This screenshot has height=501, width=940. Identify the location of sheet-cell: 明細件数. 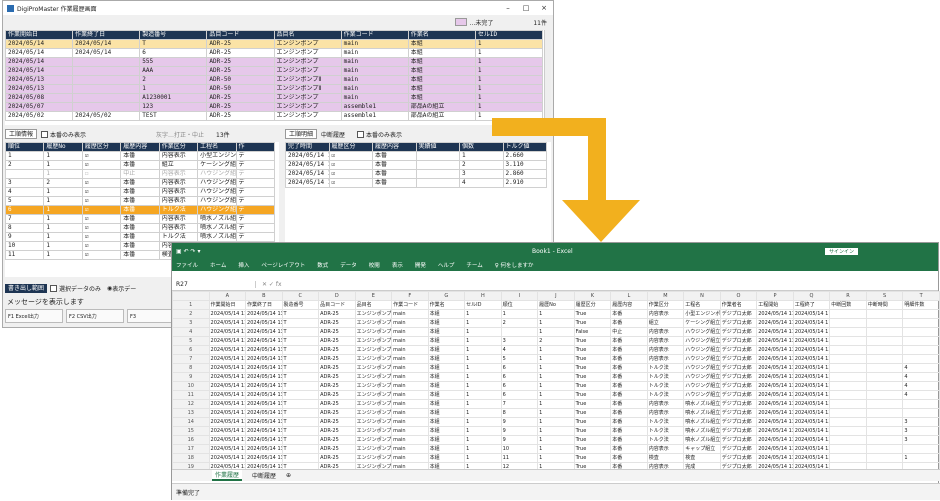
(921, 305).